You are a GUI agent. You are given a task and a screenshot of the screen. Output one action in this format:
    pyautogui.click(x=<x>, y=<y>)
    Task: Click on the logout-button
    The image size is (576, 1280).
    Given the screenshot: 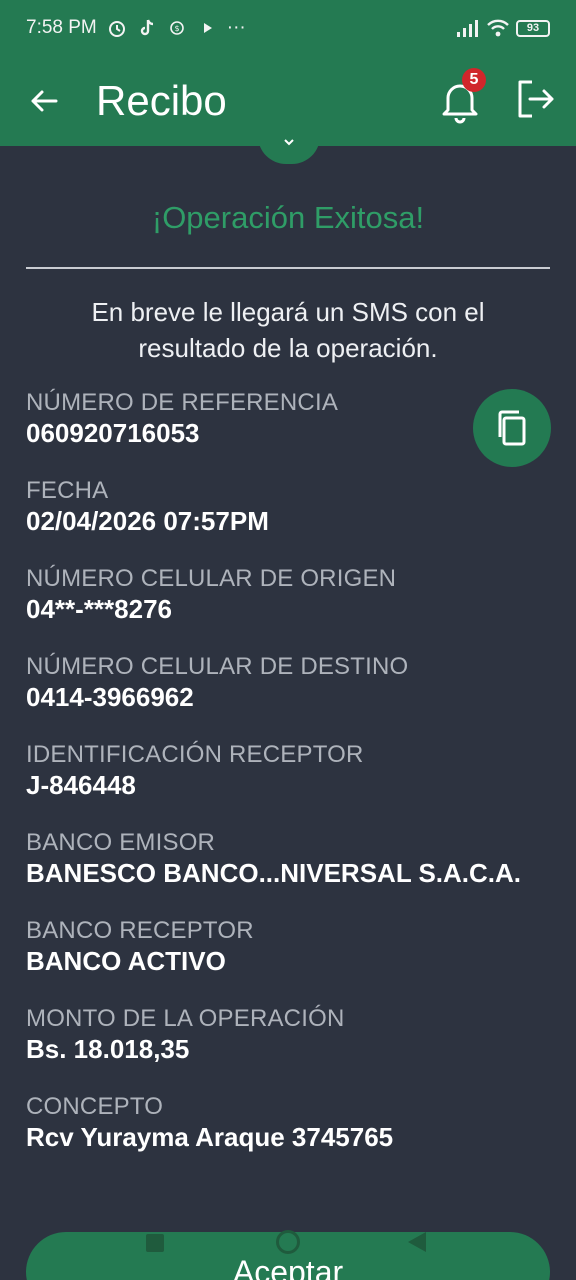 What is the action you would take?
    pyautogui.click(x=537, y=99)
    